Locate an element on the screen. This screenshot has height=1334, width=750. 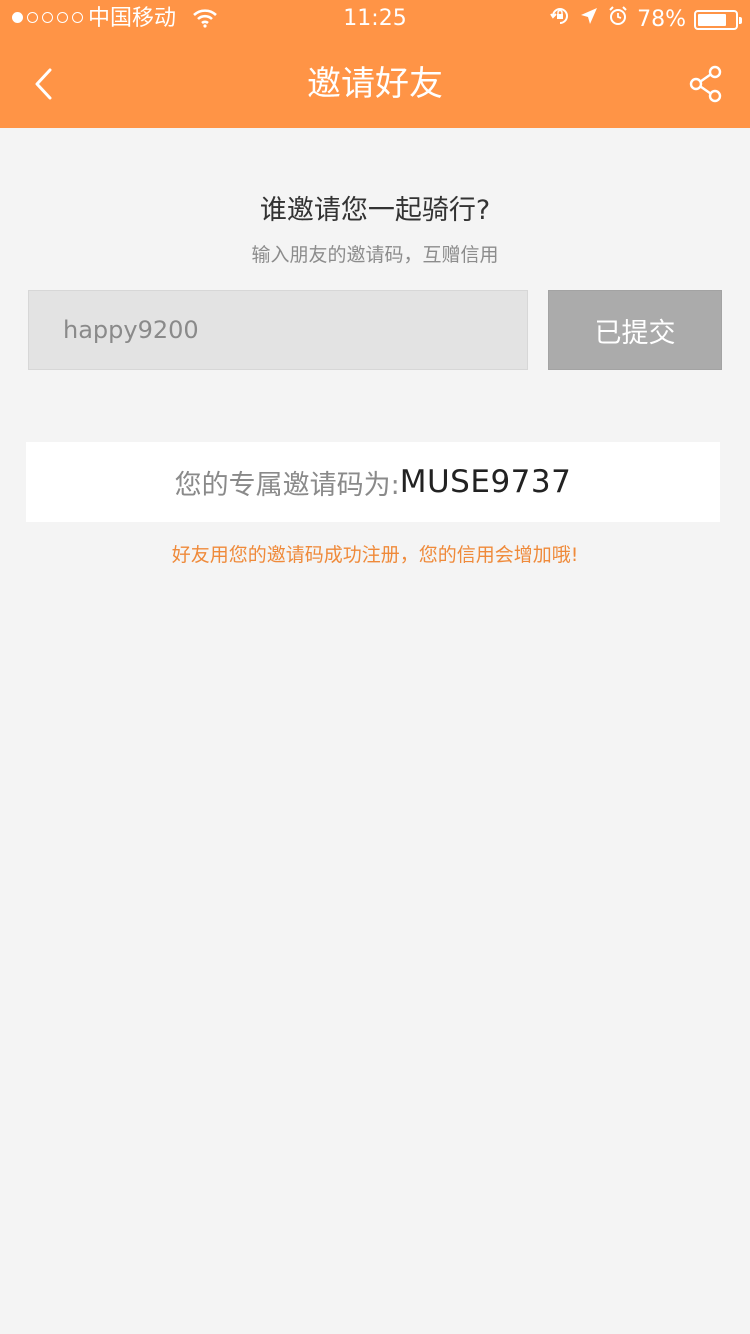
invite-code-field is located at coordinates (278, 330).